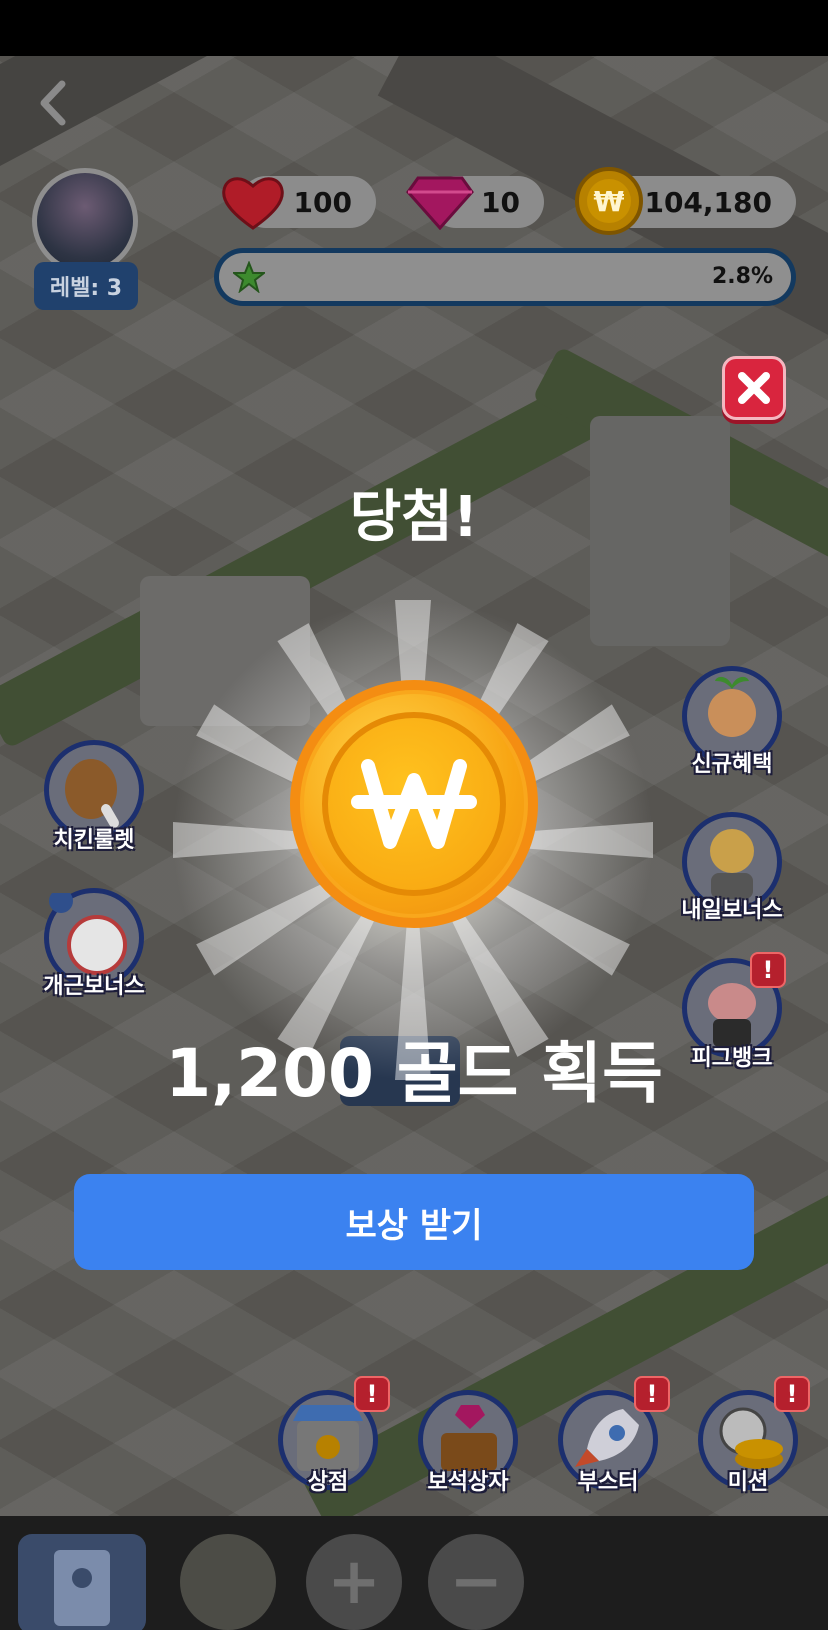 Image resolution: width=828 pixels, height=1630 pixels. Describe the element at coordinates (249, 277) in the screenshot. I see `star-icon` at that location.